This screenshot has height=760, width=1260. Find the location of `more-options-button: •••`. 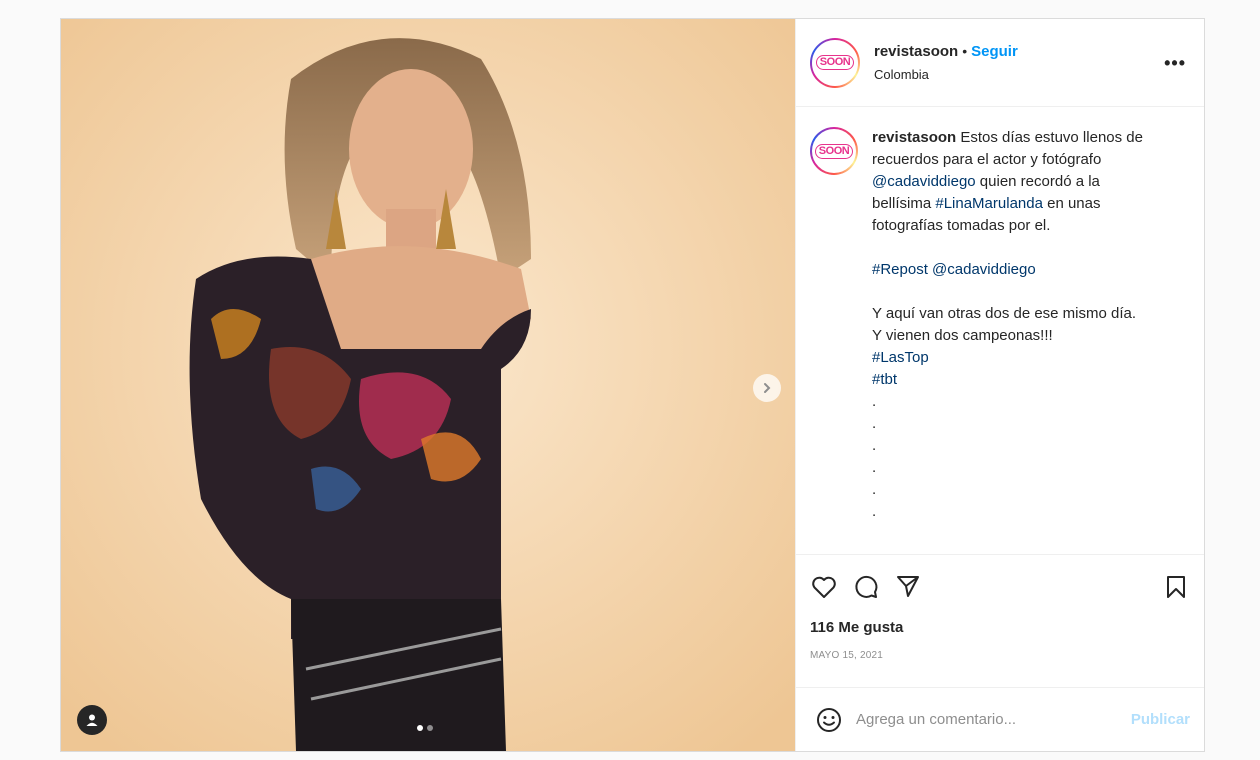

more-options-button: ••• is located at coordinates (1175, 63).